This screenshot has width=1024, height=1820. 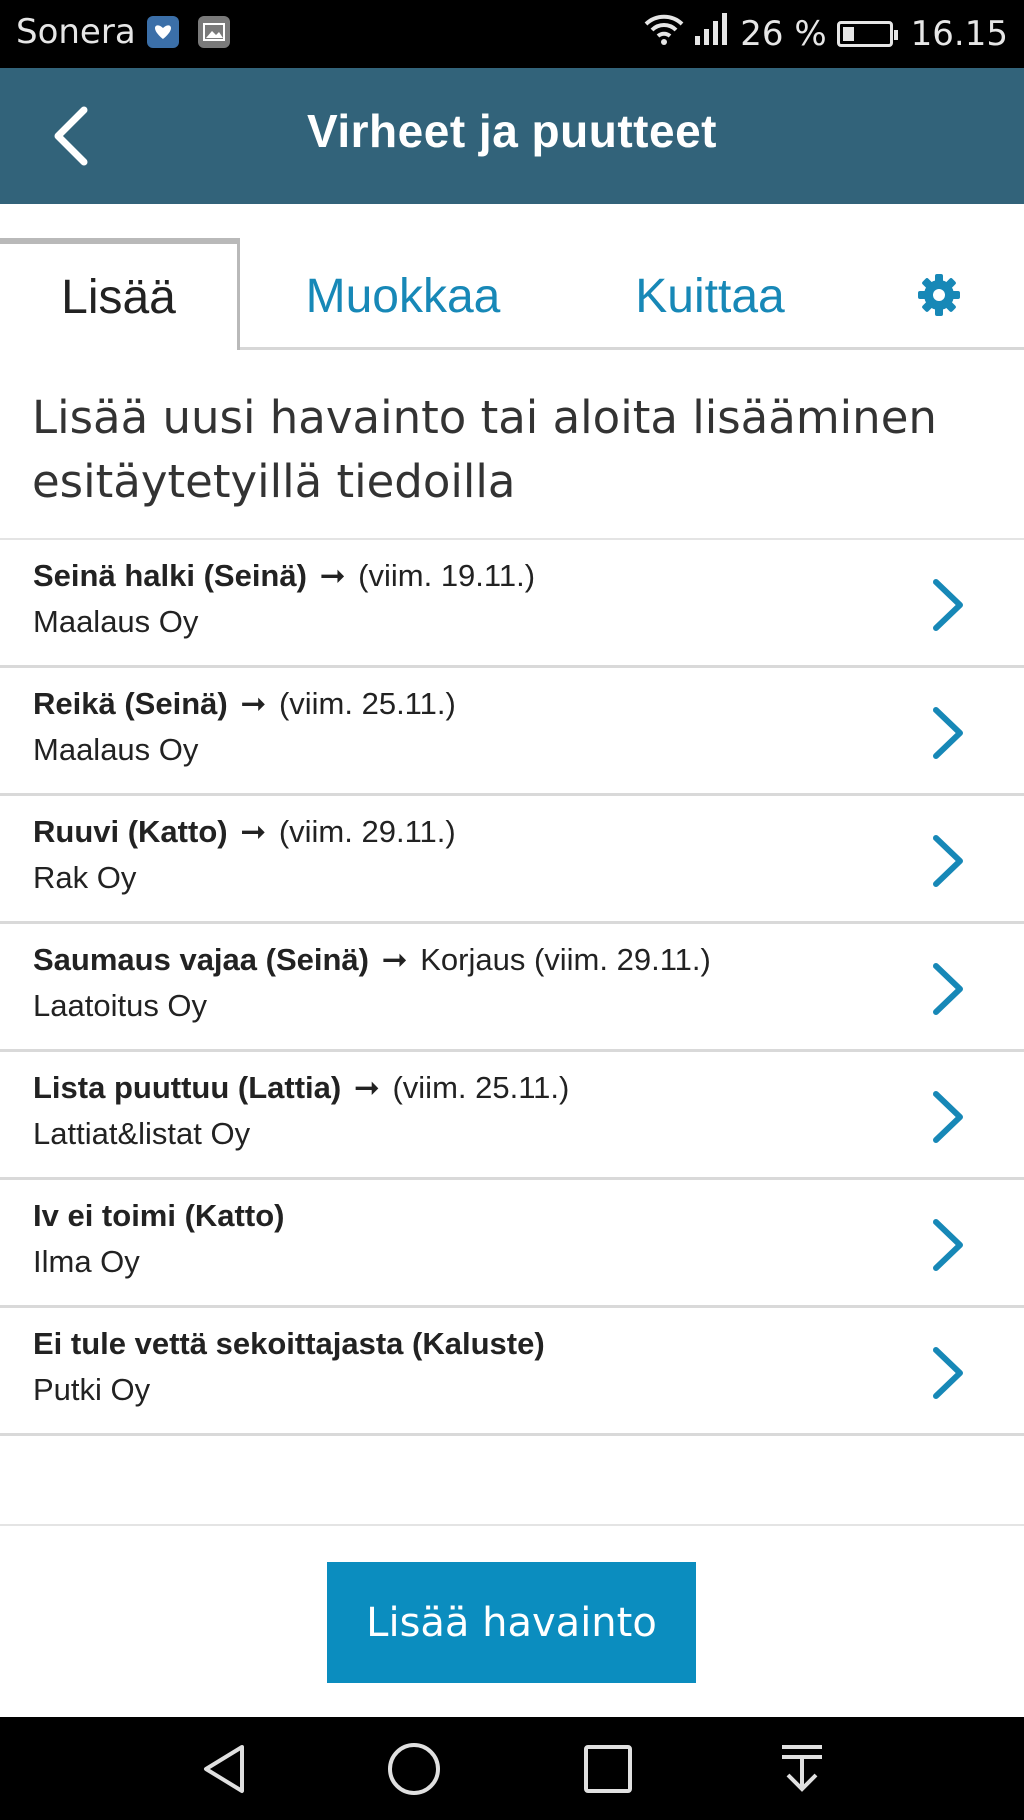 What do you see at coordinates (163, 32) in the screenshot?
I see `health-app-icon` at bounding box center [163, 32].